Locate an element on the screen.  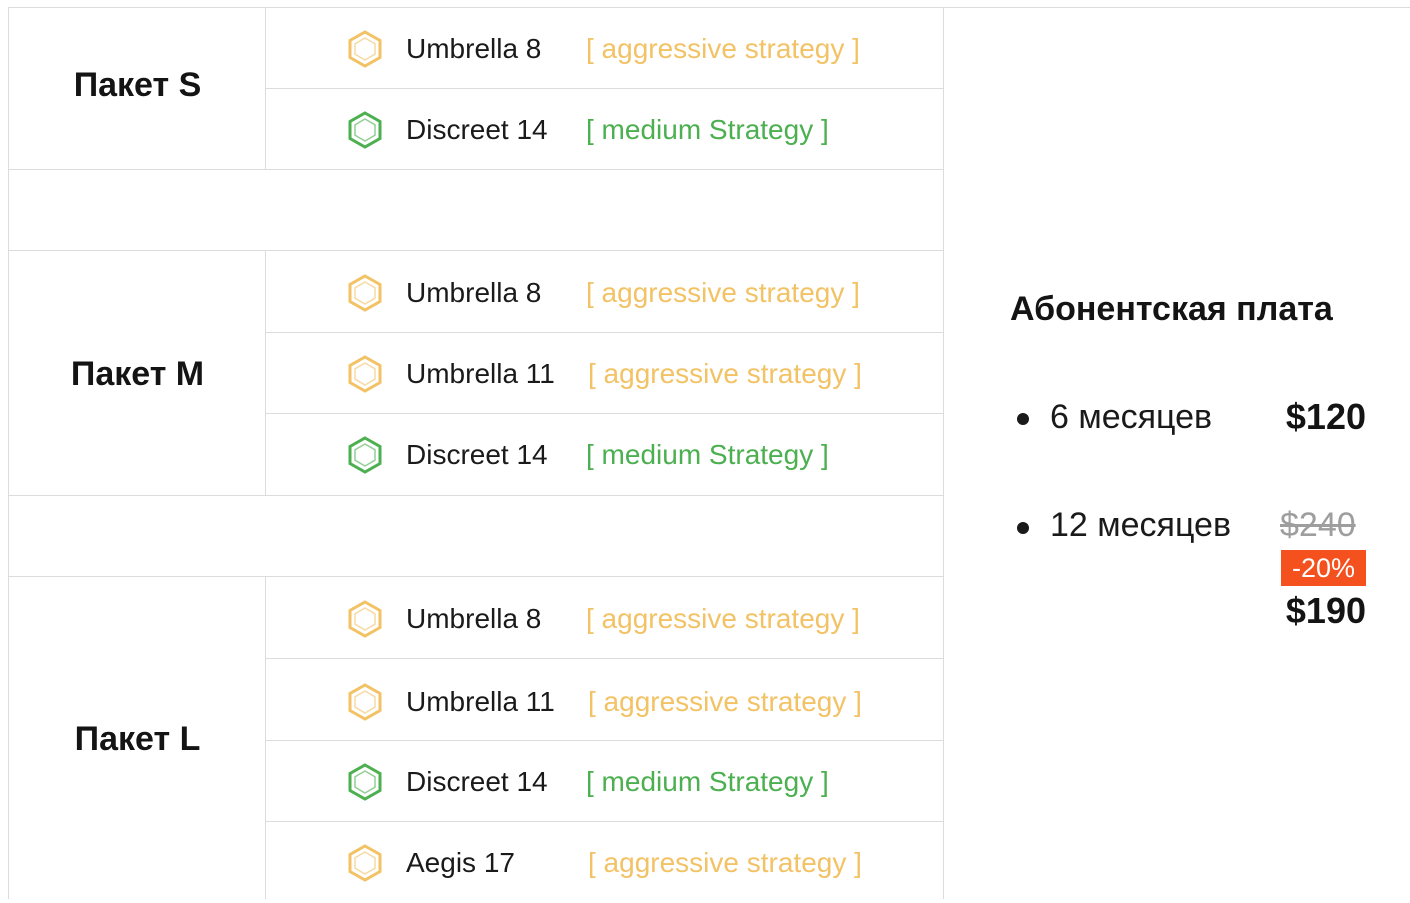
plan-old-price: $240 is located at coordinates (1318, 525).